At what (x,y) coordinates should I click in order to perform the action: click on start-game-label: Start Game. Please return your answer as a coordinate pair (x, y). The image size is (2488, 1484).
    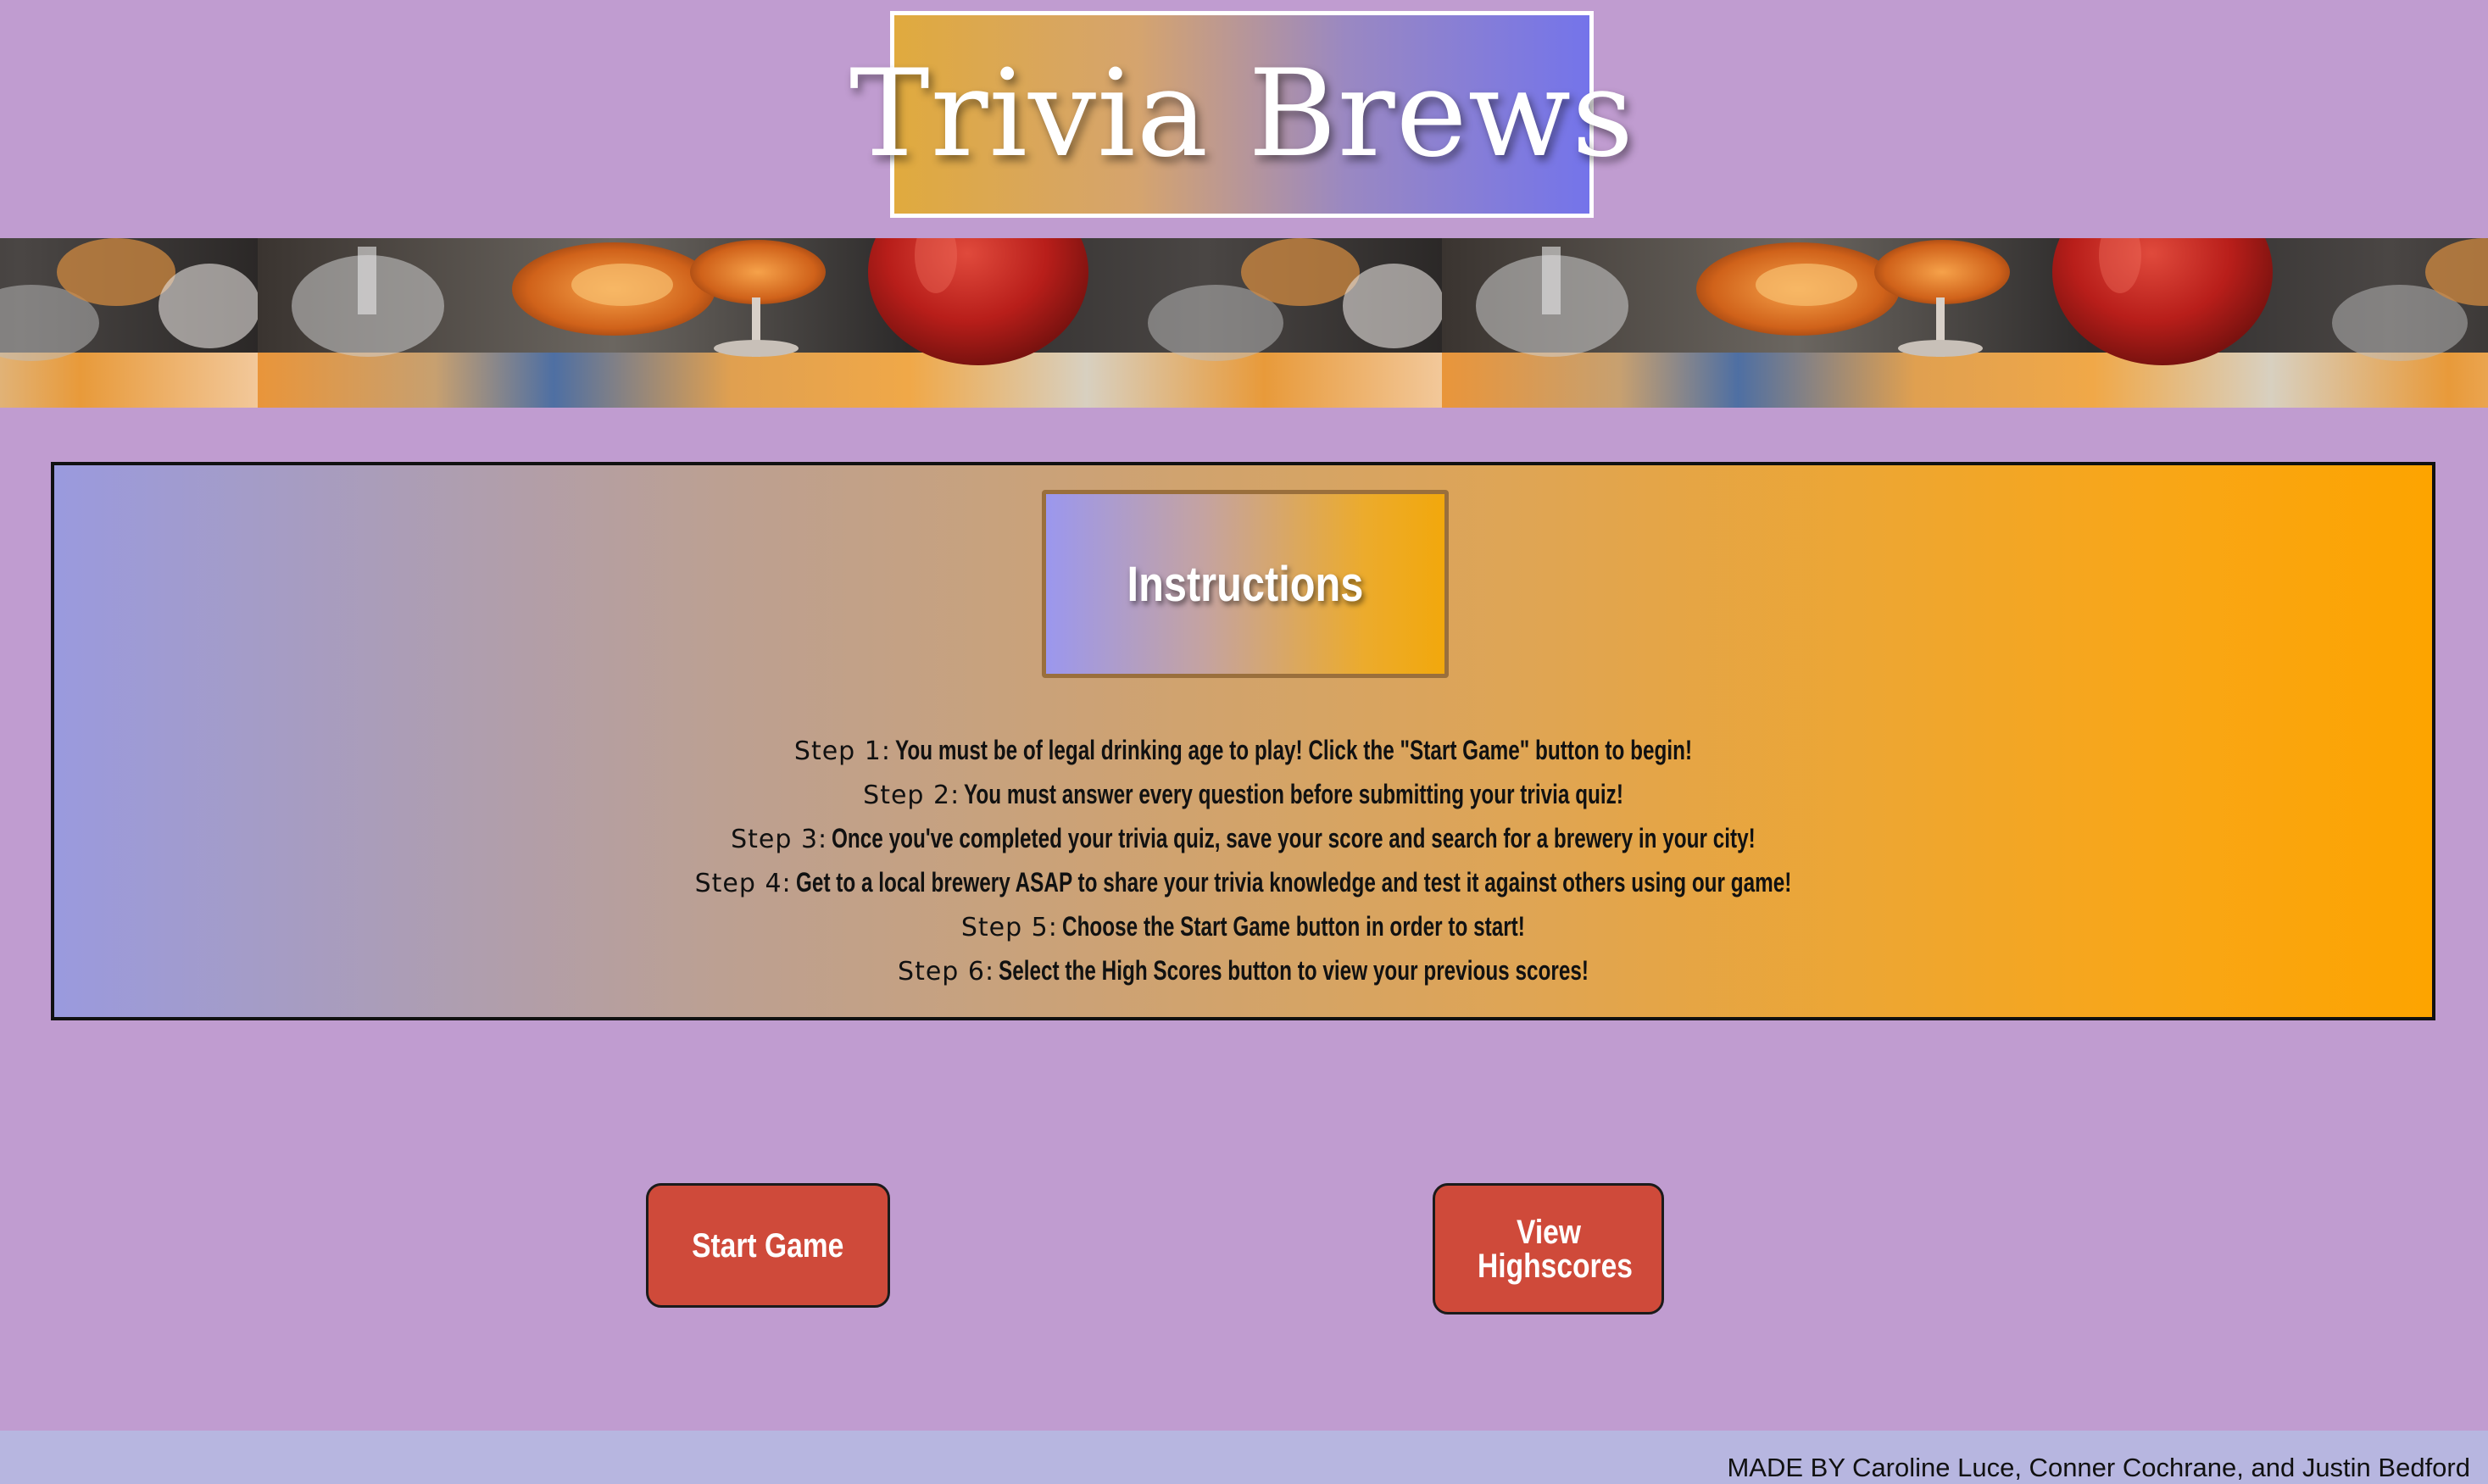
    Looking at the image, I should click on (768, 1245).